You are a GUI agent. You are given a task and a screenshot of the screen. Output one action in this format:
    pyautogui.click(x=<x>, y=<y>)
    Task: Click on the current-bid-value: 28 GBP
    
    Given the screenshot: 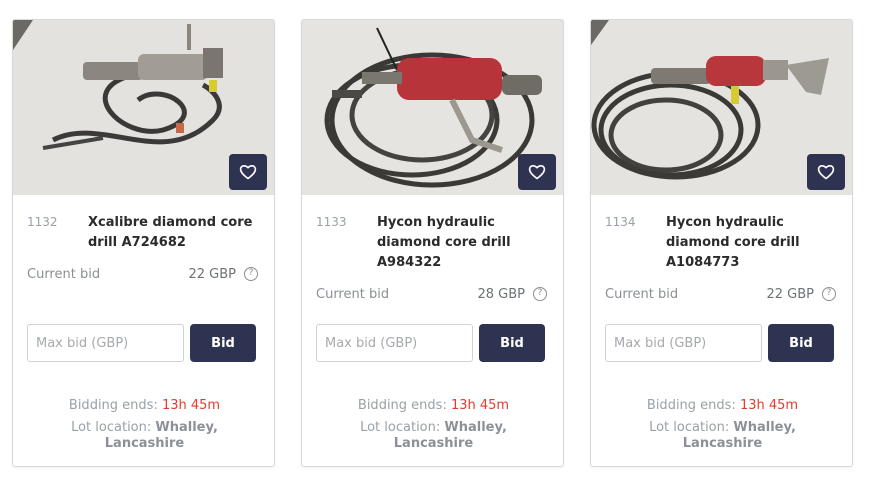 What is the action you would take?
    pyautogui.click(x=501, y=294)
    